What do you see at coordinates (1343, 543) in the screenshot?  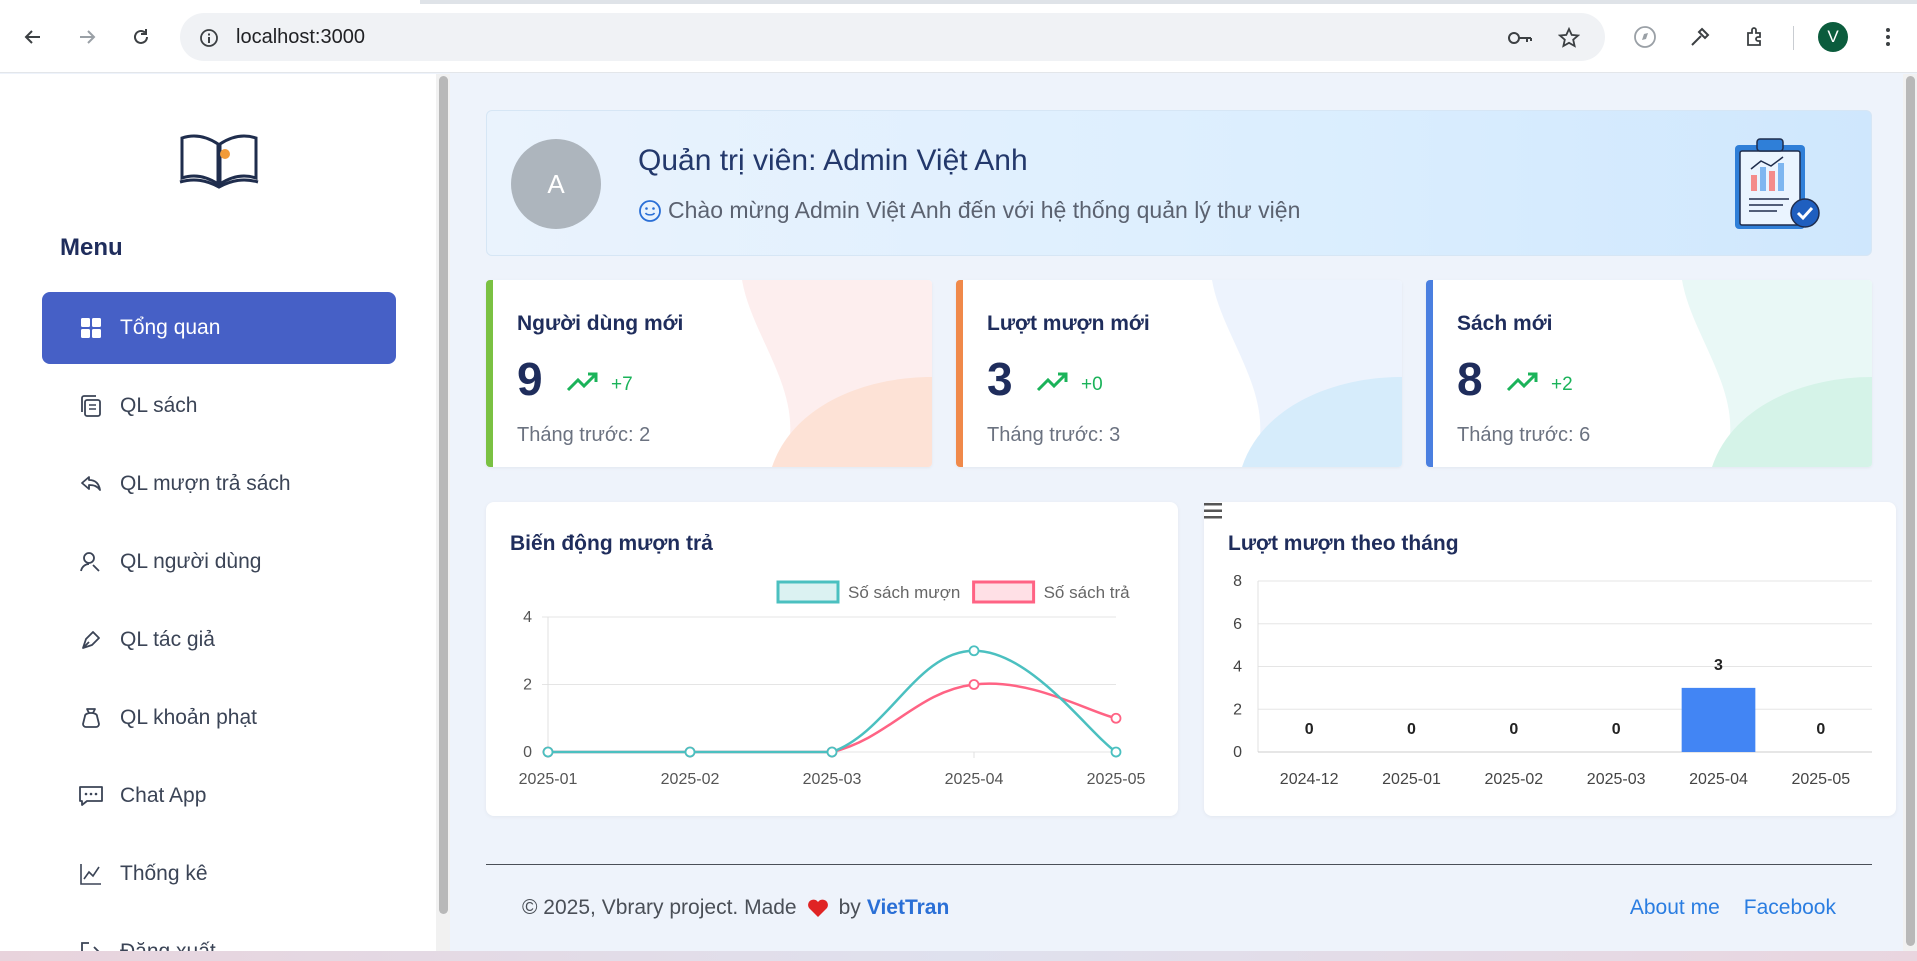 I see `chart-title: Lượt mượn theo tháng` at bounding box center [1343, 543].